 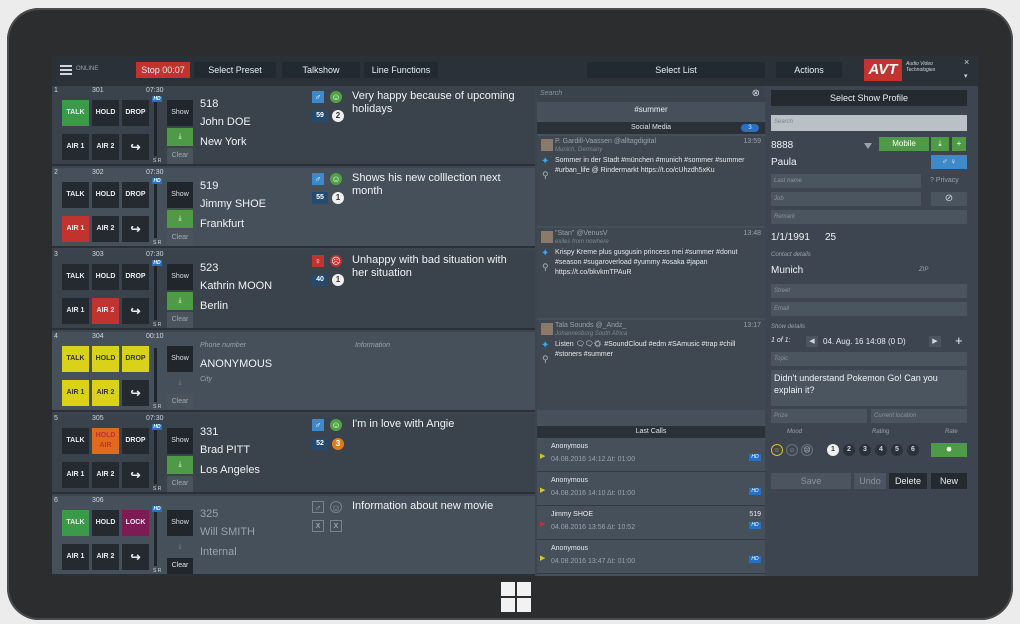 I want to click on save-button: Save, so click(x=811, y=481).